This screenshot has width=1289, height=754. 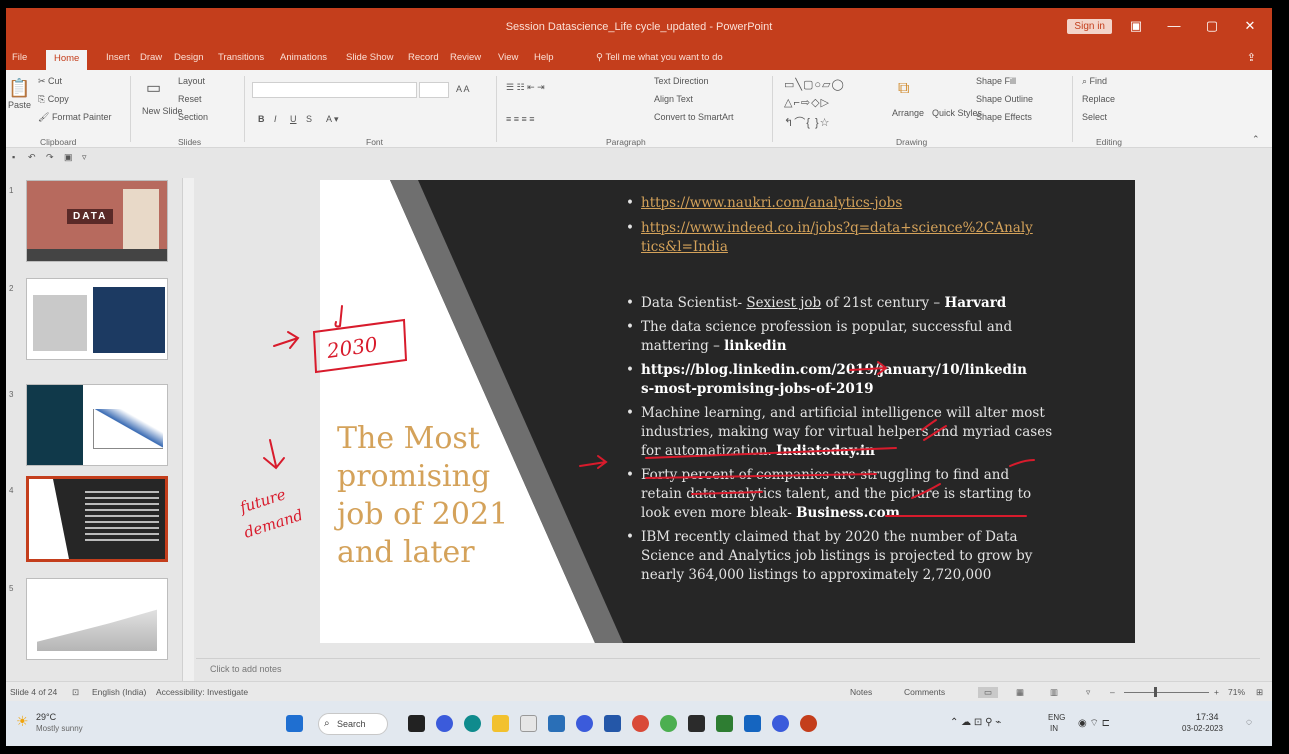 What do you see at coordinates (924, 692) in the screenshot?
I see `comments-toggle: Comments` at bounding box center [924, 692].